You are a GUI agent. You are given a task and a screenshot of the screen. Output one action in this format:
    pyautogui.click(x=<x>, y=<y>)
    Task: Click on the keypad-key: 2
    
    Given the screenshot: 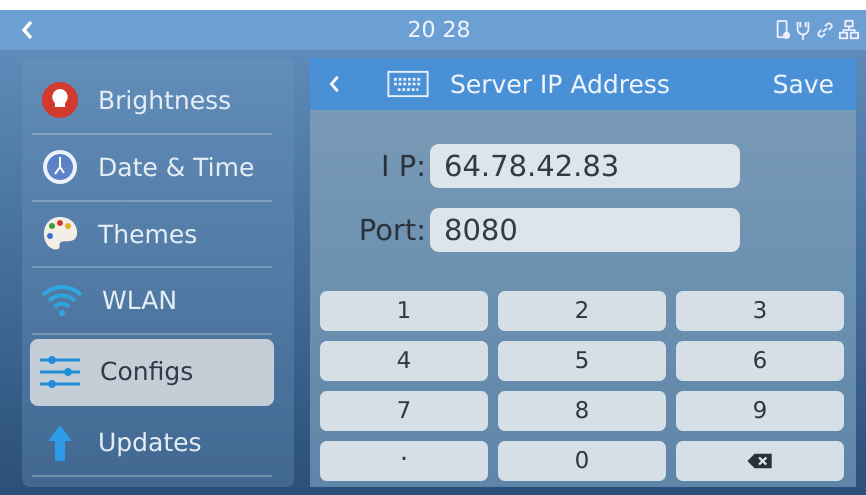 What is the action you would take?
    pyautogui.click(x=582, y=311)
    